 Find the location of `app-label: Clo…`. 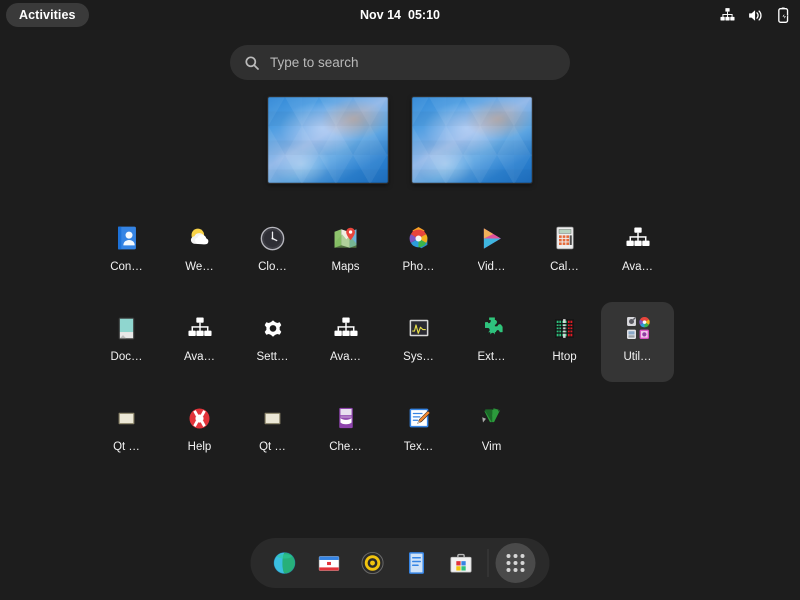

app-label: Clo… is located at coordinates (272, 267).